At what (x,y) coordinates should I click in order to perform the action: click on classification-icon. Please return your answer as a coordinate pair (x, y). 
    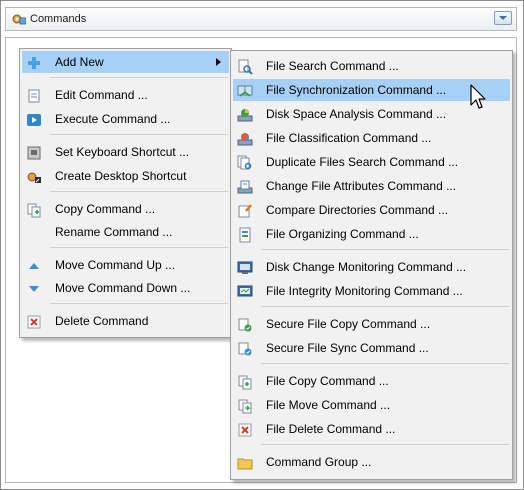
    Looking at the image, I should click on (245, 139).